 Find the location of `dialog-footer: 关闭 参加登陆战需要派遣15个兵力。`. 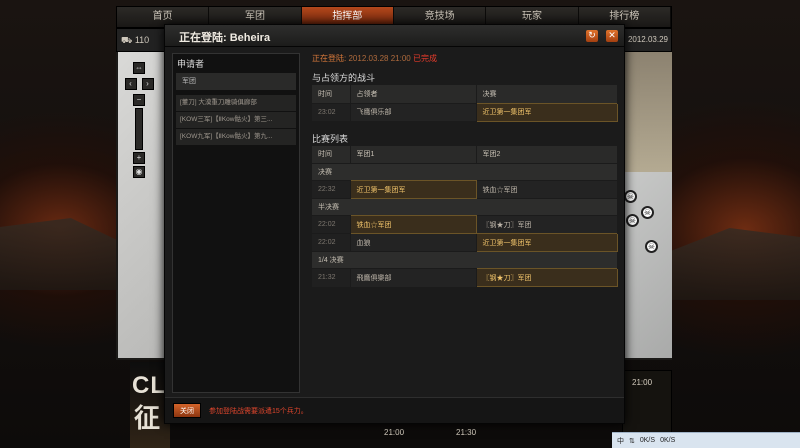

dialog-footer: 关闭 参加登陆战需要派遣15个兵力。 is located at coordinates (394, 410).